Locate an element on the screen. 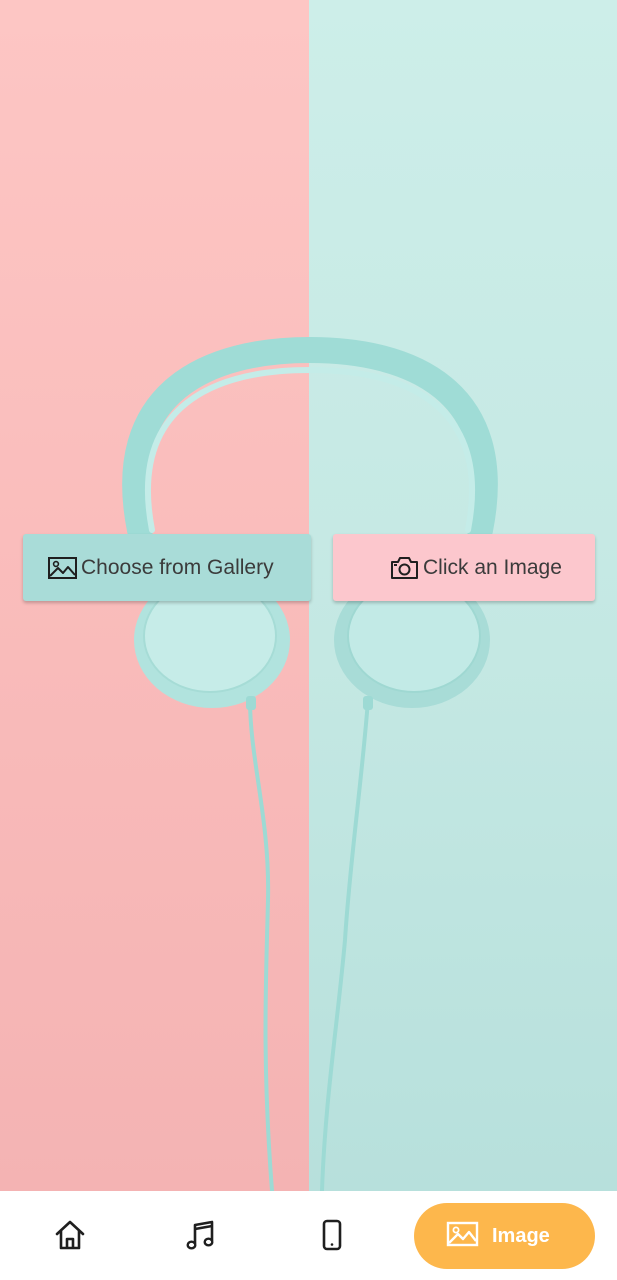  nav-image-label: Image is located at coordinates (521, 1235).